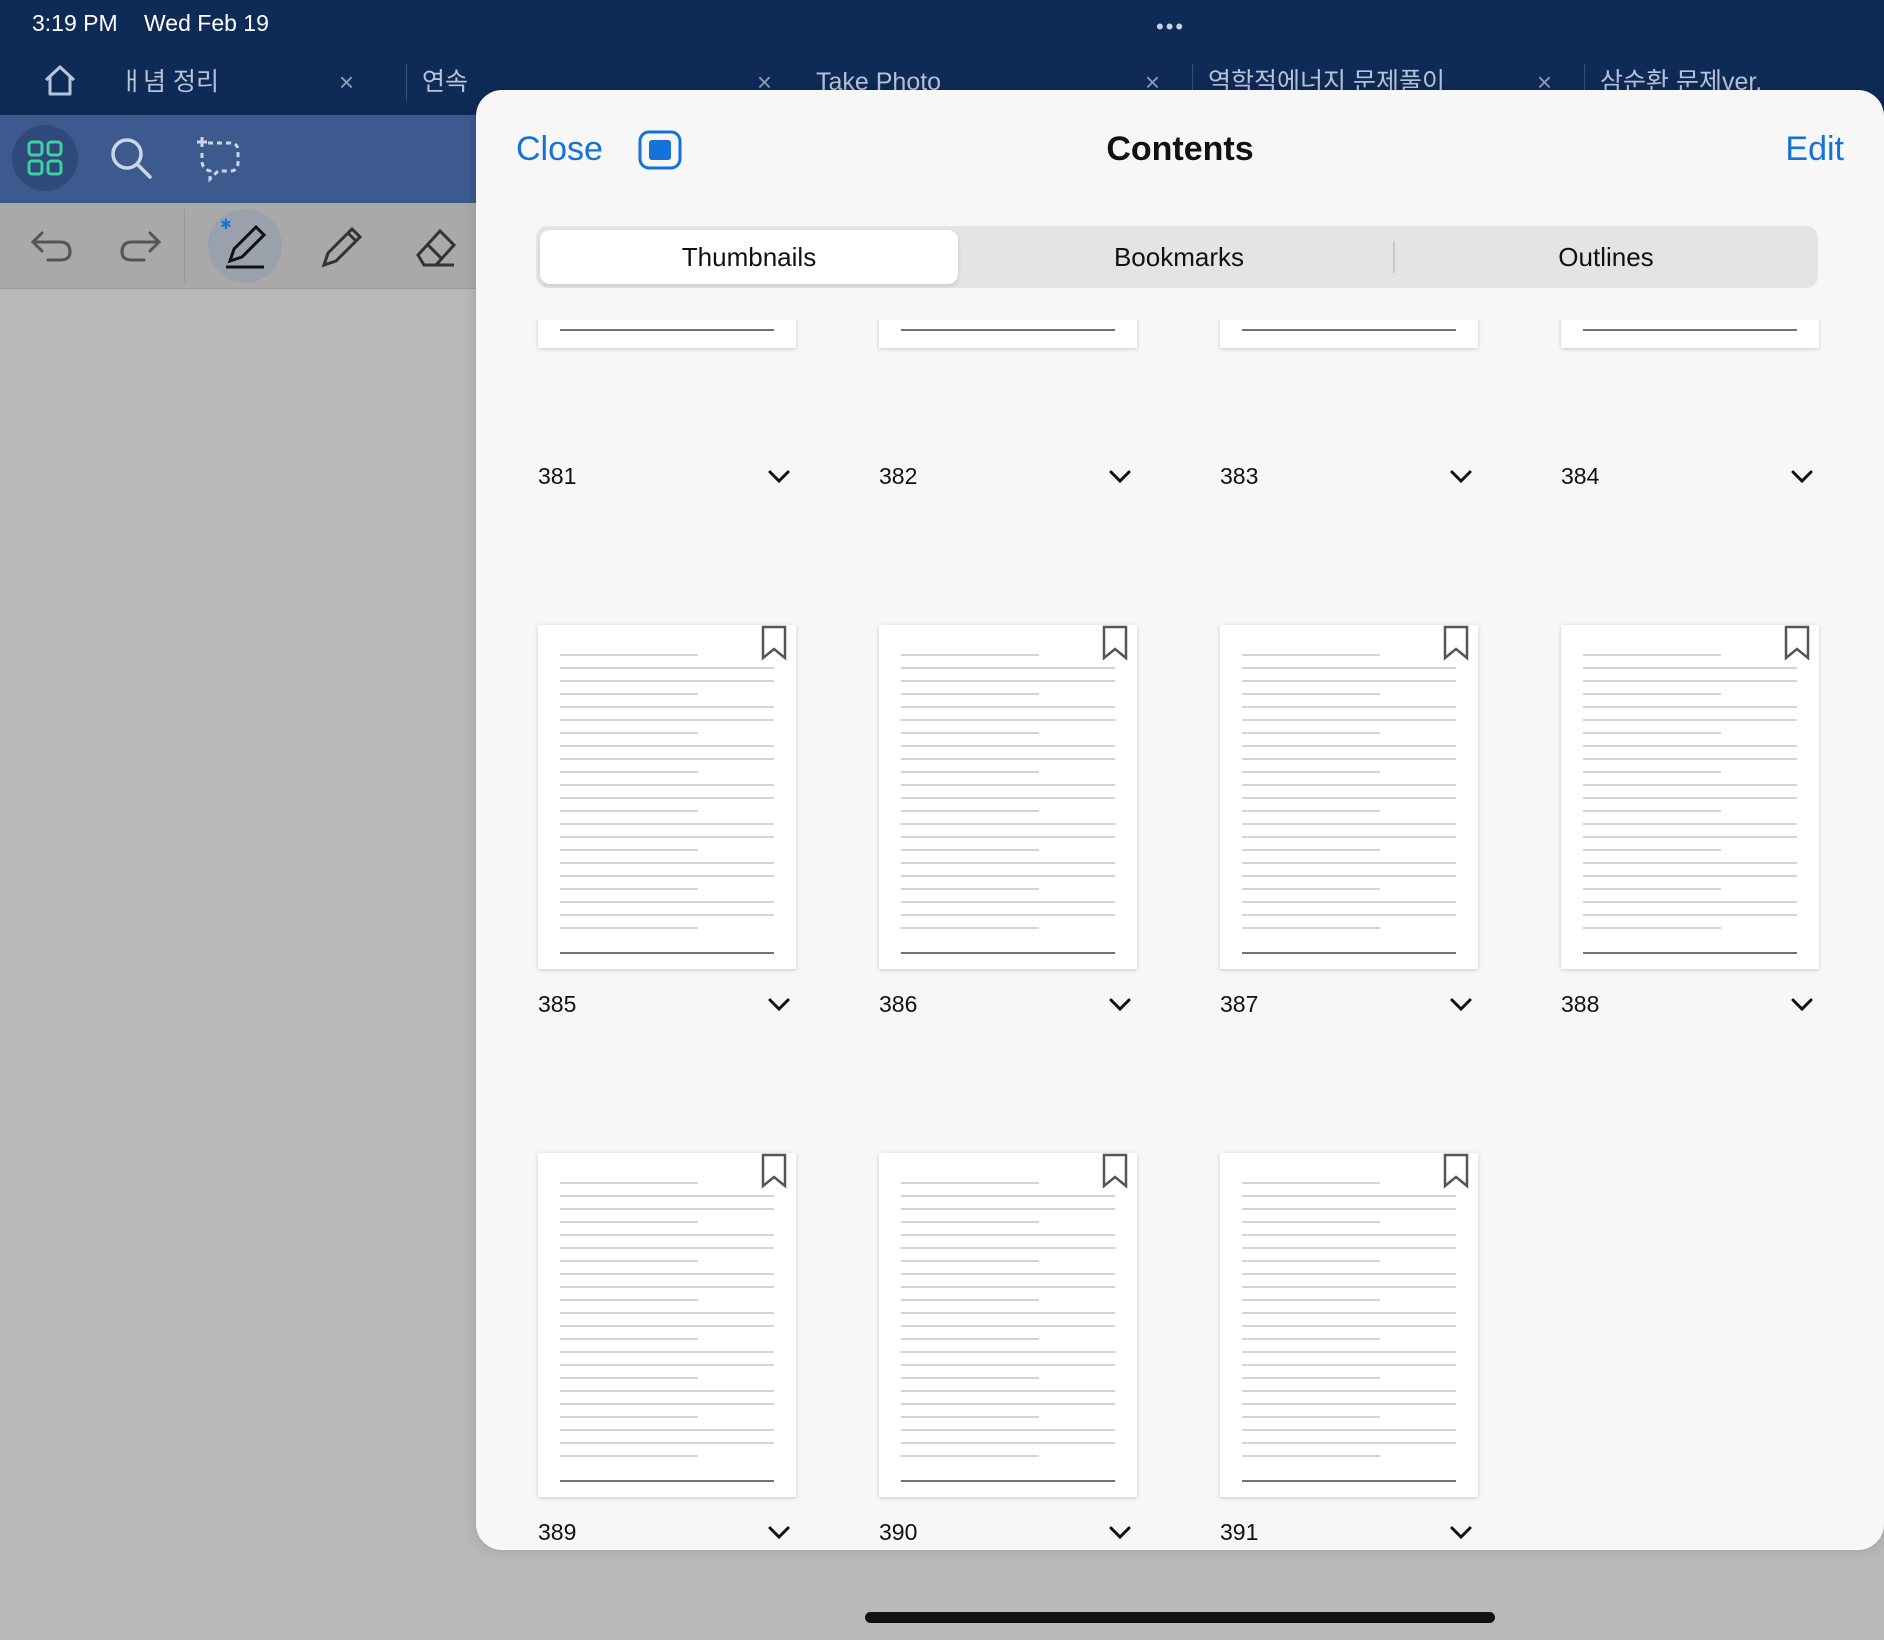  What do you see at coordinates (1814, 149) in the screenshot?
I see `edit-button: Edit` at bounding box center [1814, 149].